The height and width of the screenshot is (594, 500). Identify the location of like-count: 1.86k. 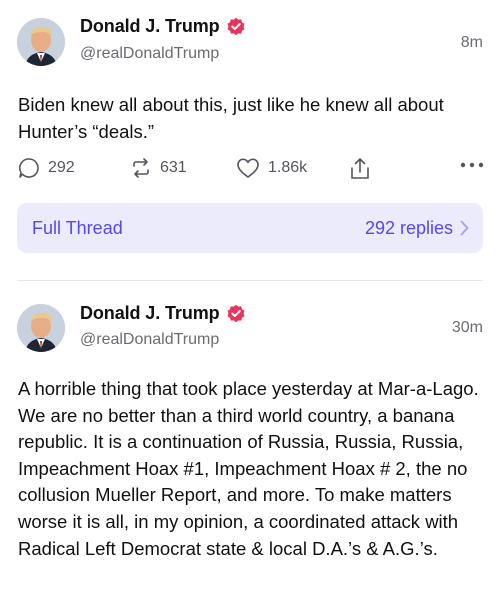
(288, 167).